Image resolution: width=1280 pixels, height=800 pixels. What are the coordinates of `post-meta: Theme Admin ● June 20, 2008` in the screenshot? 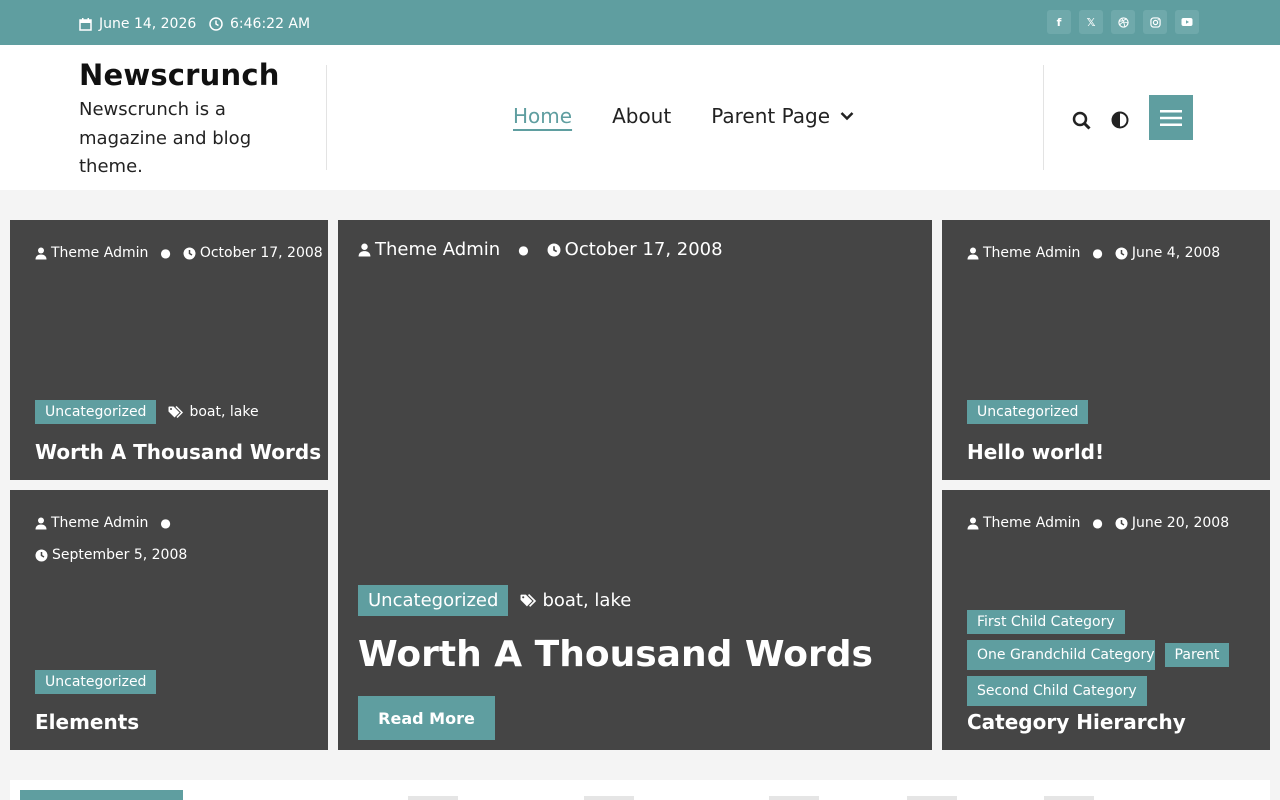 It's located at (1098, 523).